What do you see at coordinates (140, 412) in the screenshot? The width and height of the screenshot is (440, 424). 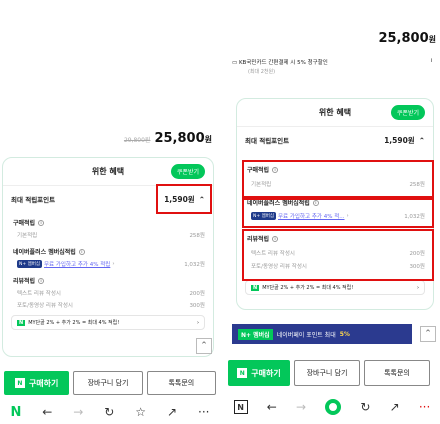 I see `star-icon: ☆` at bounding box center [140, 412].